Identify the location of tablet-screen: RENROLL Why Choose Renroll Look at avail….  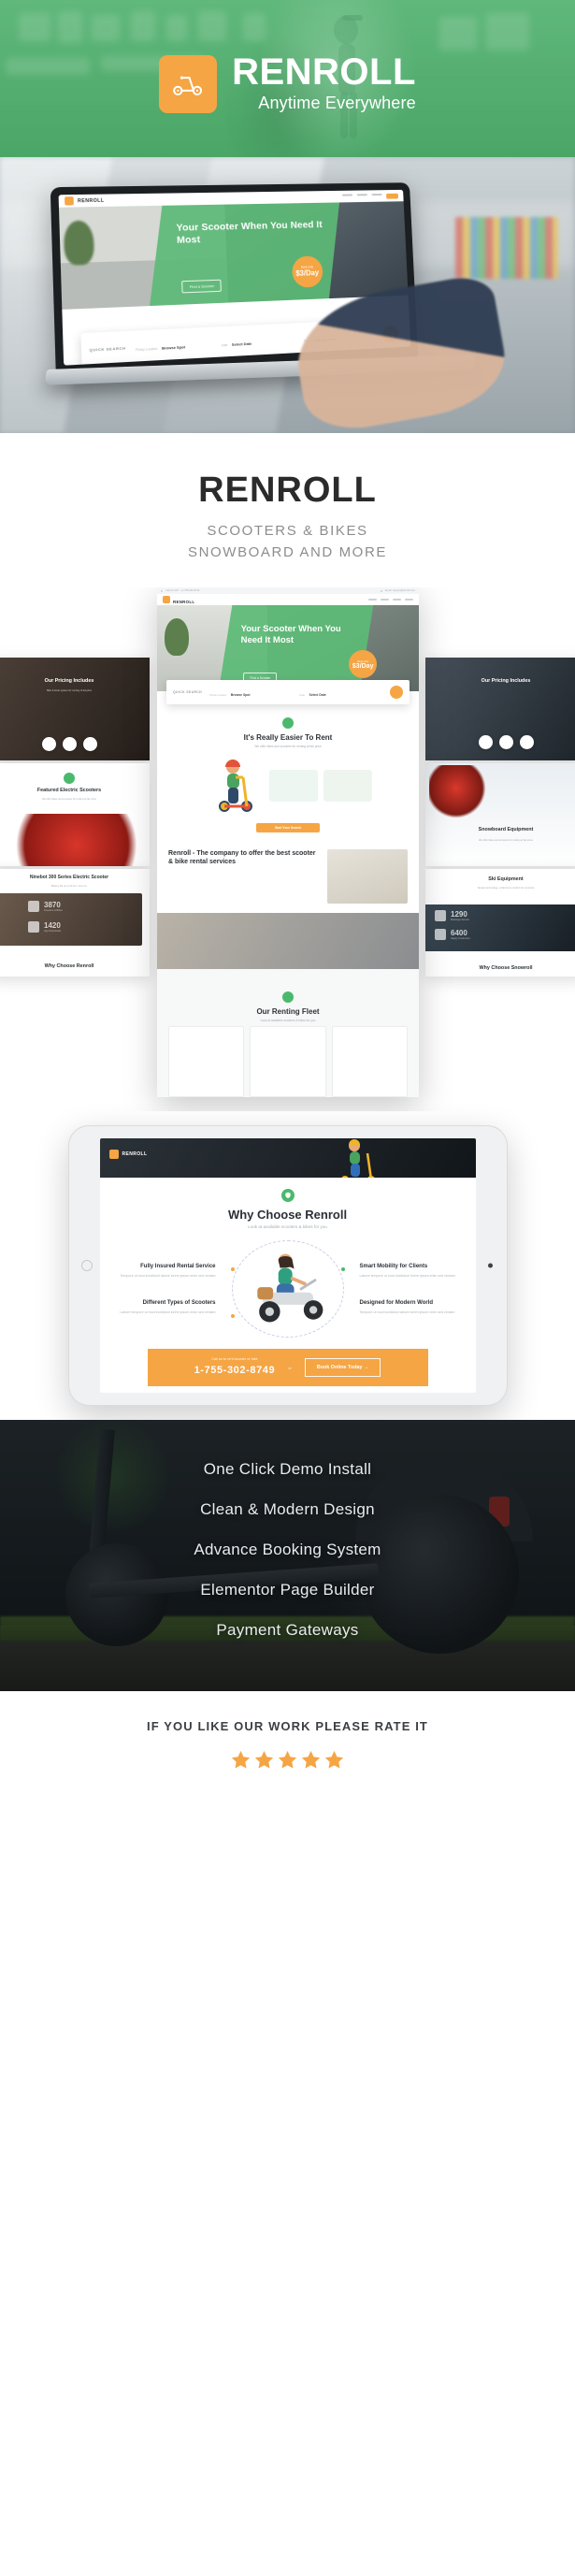
(287, 1265).